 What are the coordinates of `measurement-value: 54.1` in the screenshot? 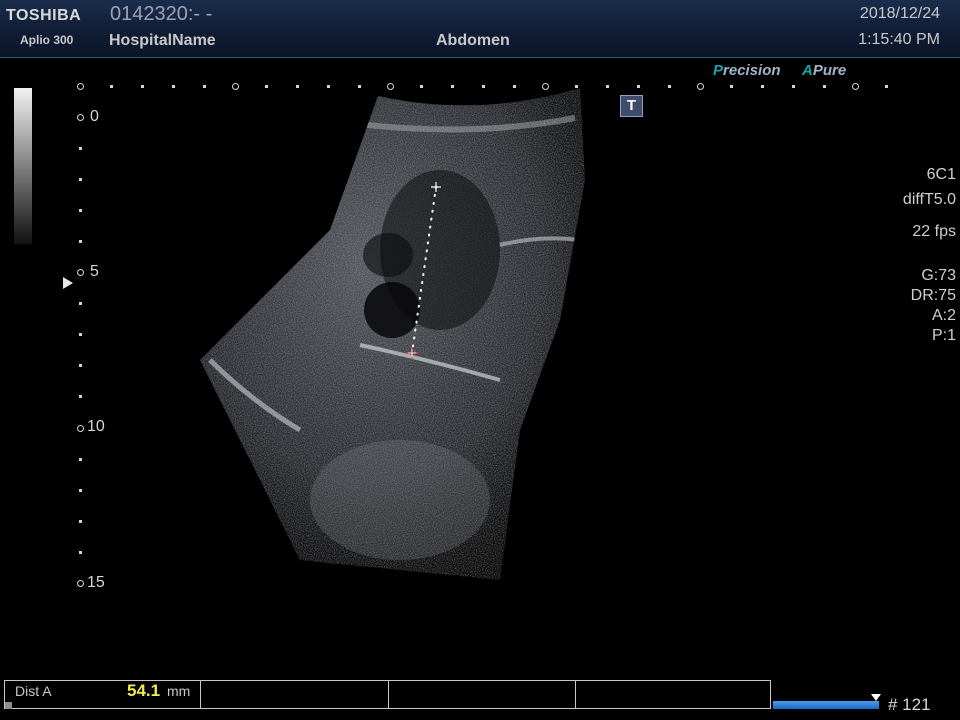 It's located at (144, 690).